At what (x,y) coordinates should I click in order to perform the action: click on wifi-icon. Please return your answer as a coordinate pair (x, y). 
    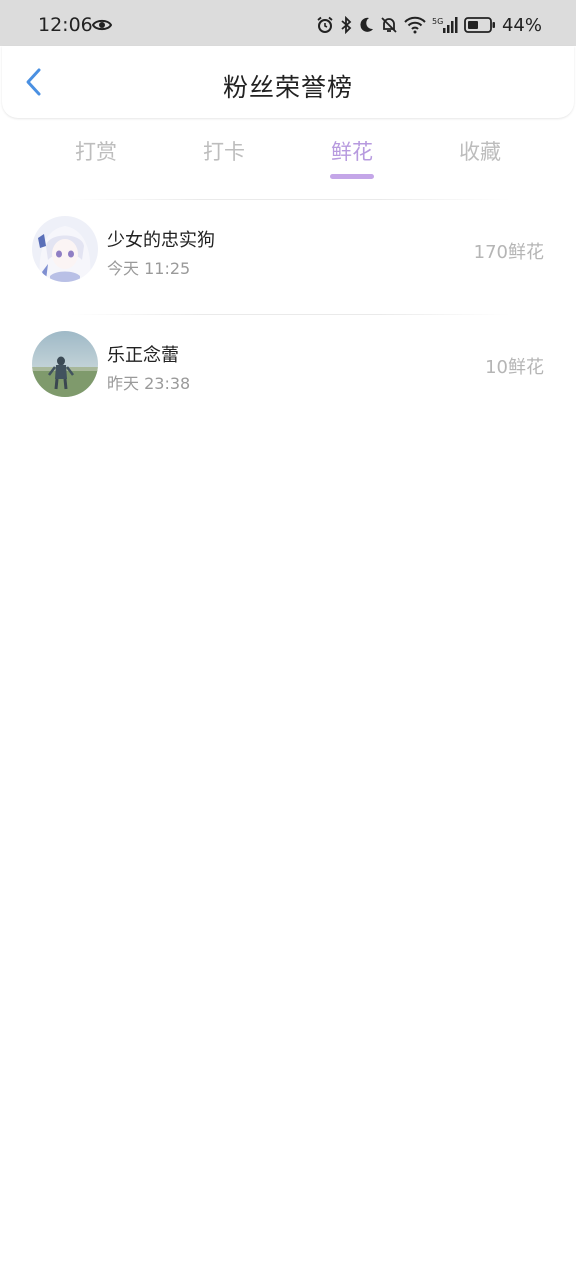
    Looking at the image, I should click on (415, 25).